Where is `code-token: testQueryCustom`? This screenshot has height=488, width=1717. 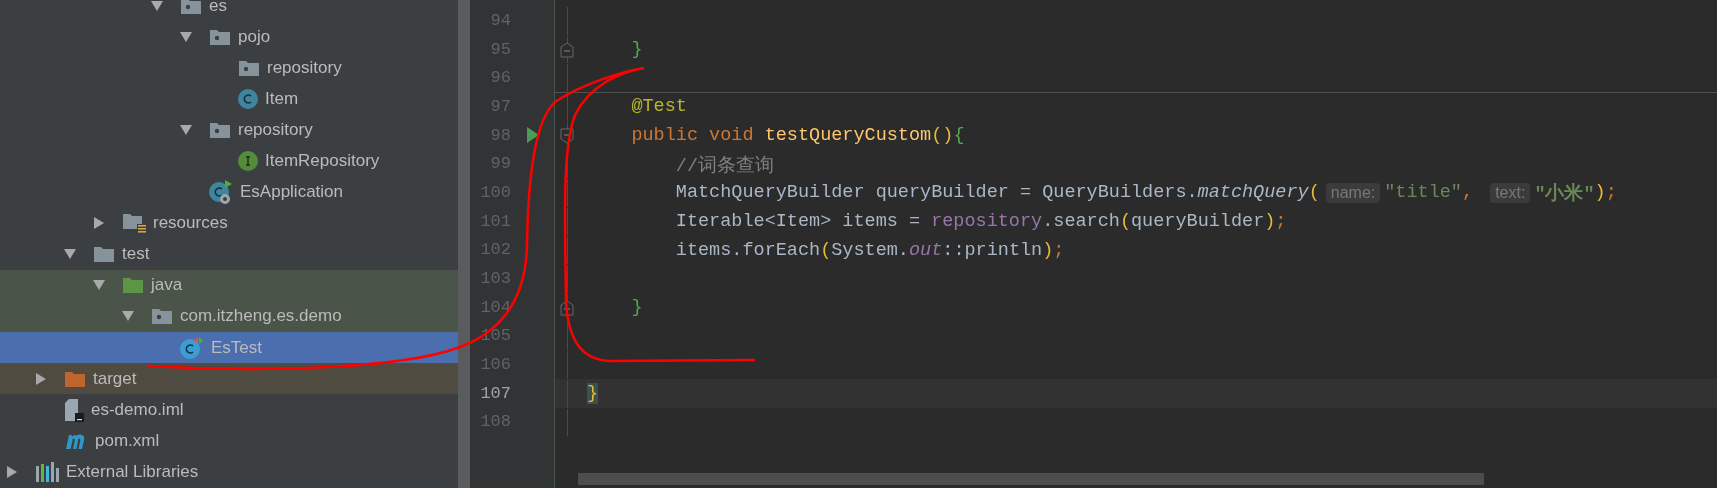 code-token: testQueryCustom is located at coordinates (848, 136).